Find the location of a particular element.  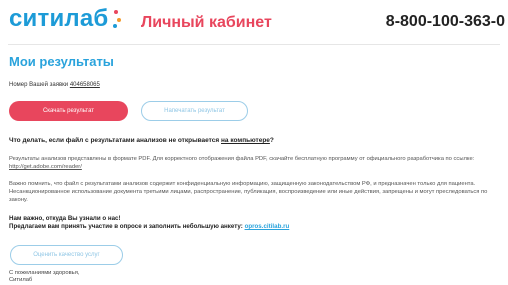

page-title: Мои результаты is located at coordinates (61, 61).